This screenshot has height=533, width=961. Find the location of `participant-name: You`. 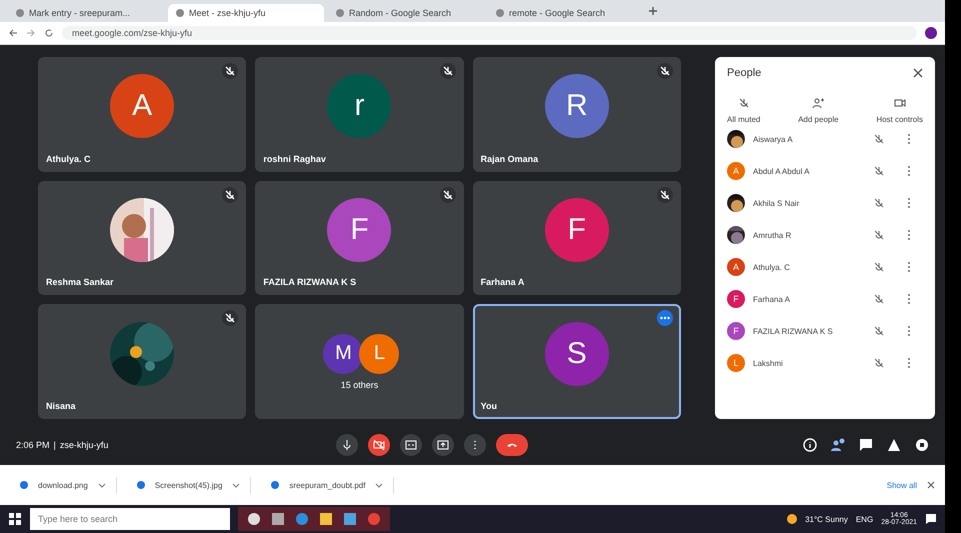

participant-name: You is located at coordinates (489, 406).